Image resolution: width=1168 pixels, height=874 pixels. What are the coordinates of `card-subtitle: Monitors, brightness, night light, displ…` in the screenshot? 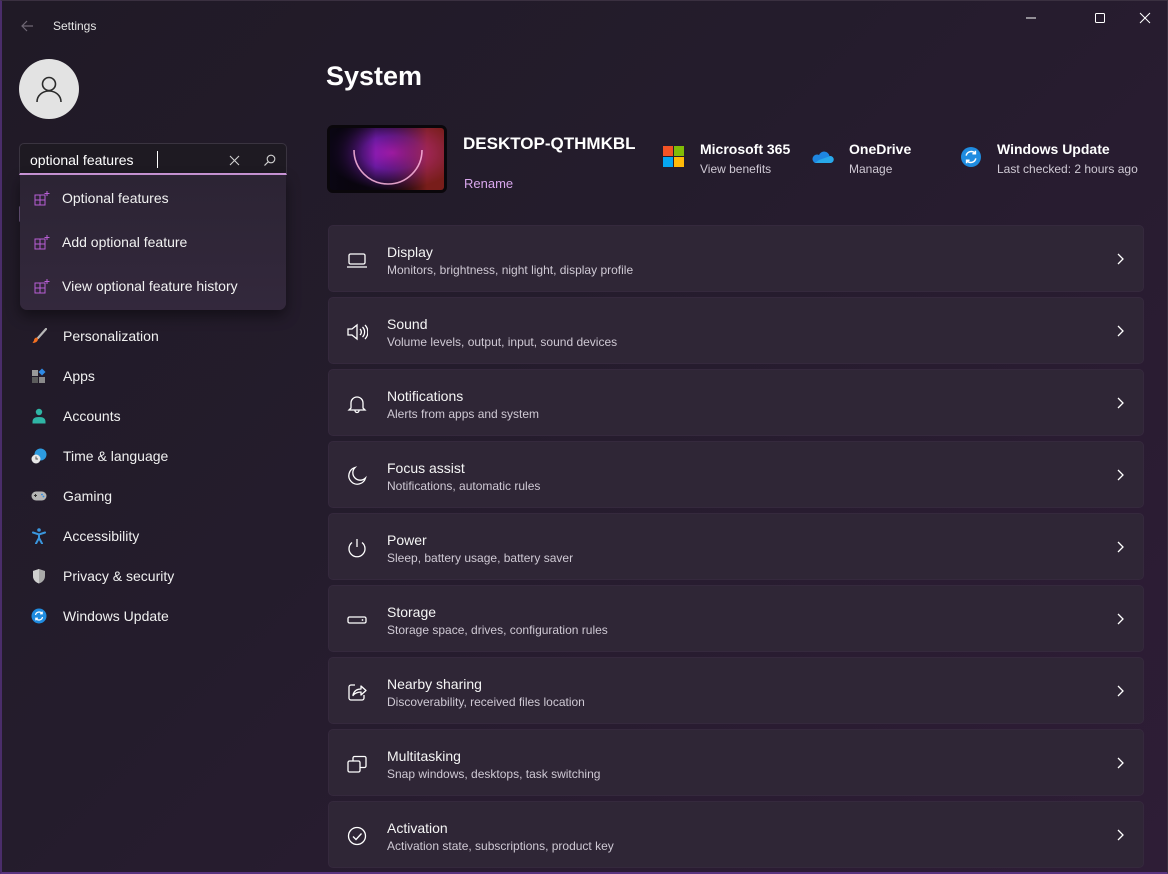 It's located at (510, 270).